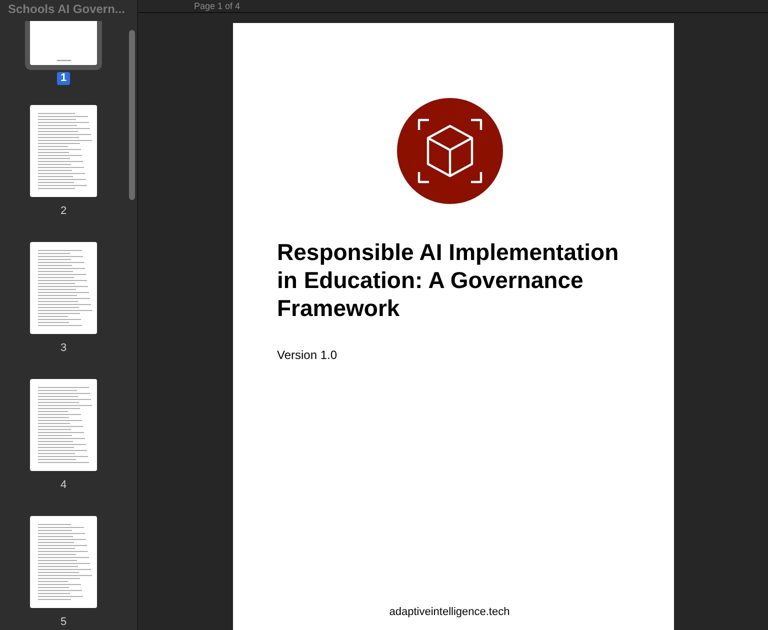  Describe the element at coordinates (307, 355) in the screenshot. I see `version-text: Version 1.0` at that location.